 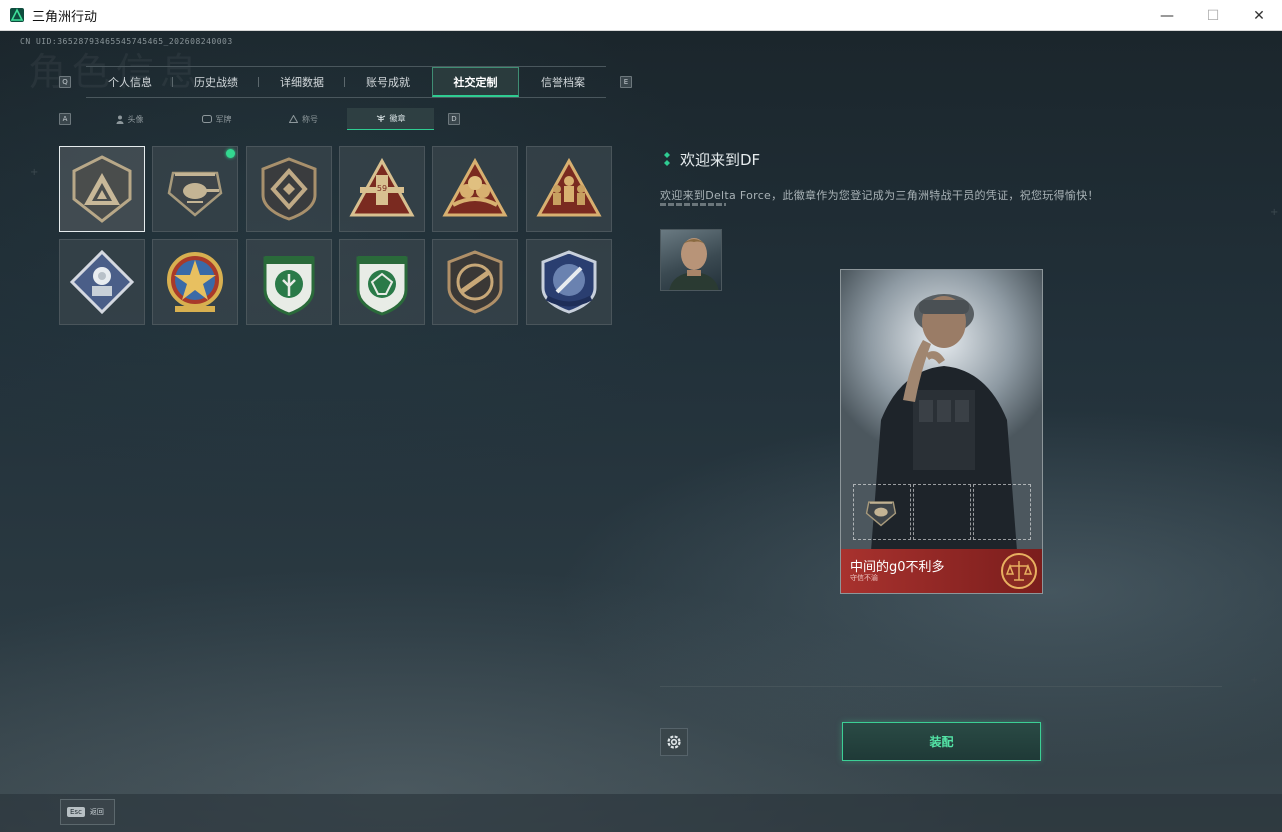 I want to click on badge-cell-helicopter, so click(x=195, y=189).